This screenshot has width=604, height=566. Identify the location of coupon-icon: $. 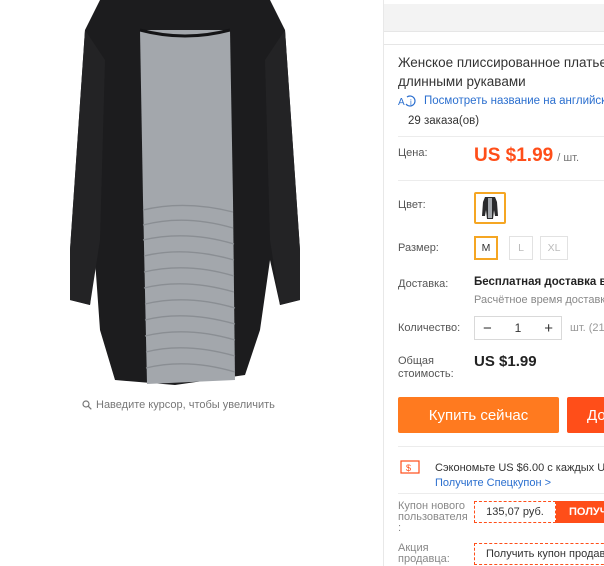
(410, 467).